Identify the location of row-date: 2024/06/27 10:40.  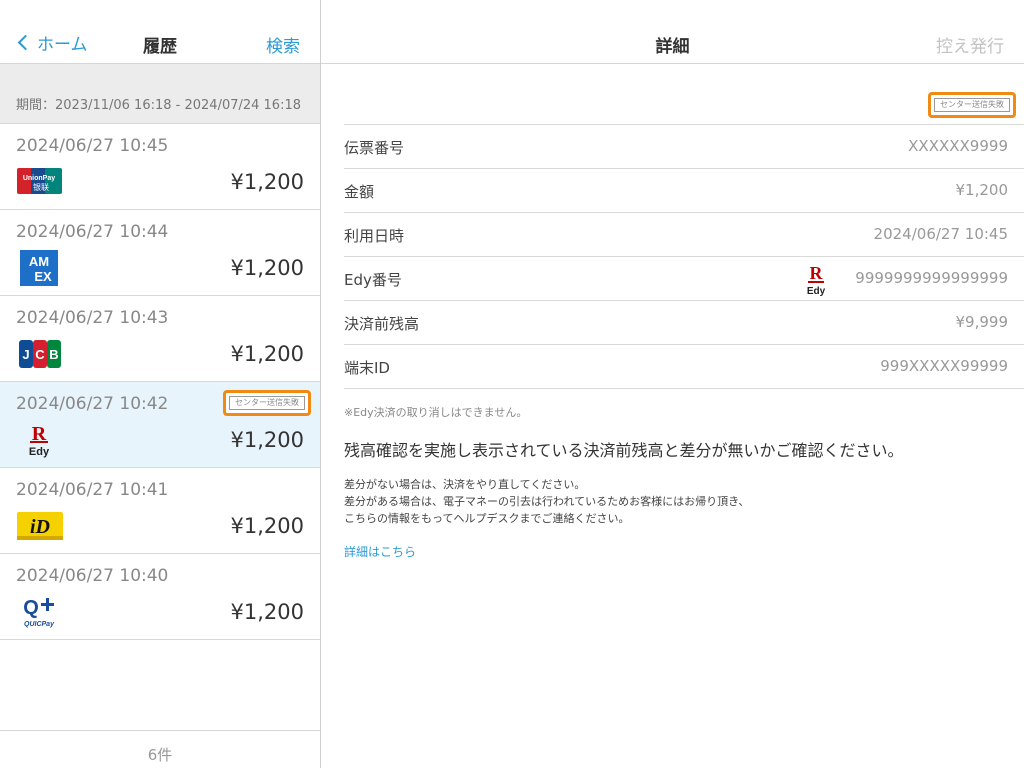
(92, 576).